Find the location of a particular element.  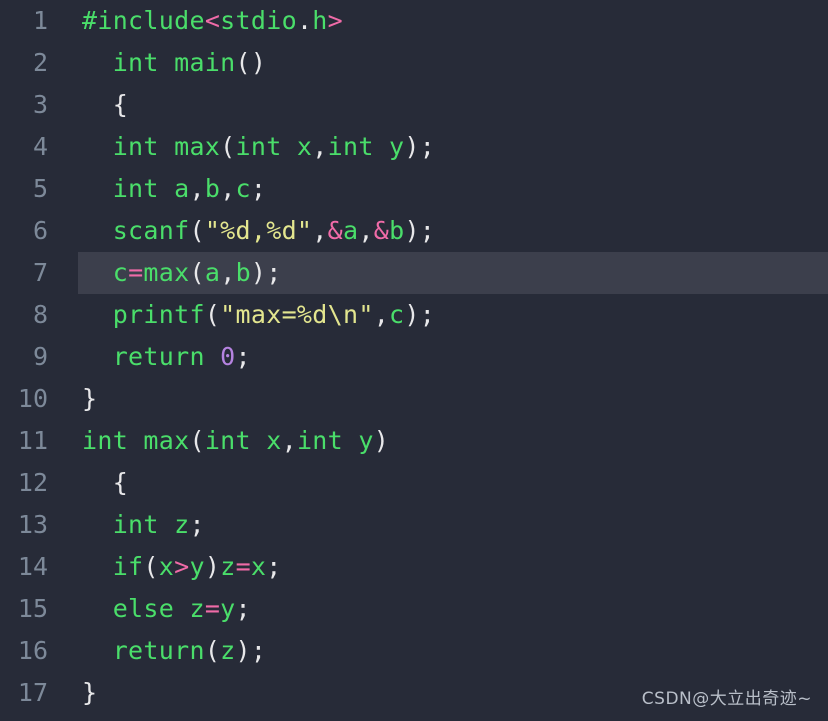

code-token-kw: x is located at coordinates (166, 566).